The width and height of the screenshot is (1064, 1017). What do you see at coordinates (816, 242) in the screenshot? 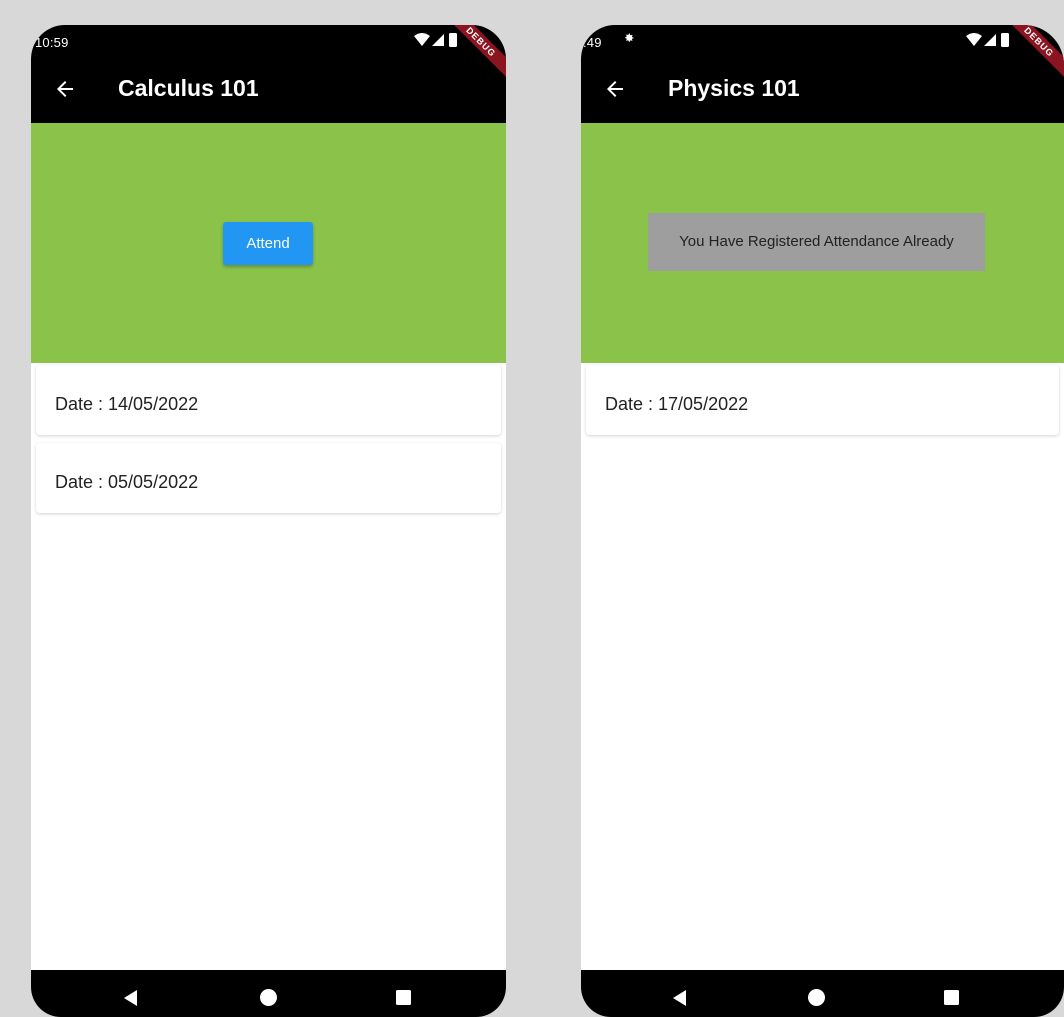
I see `already-registered-notice: You Have Registered Attendance Already` at bounding box center [816, 242].